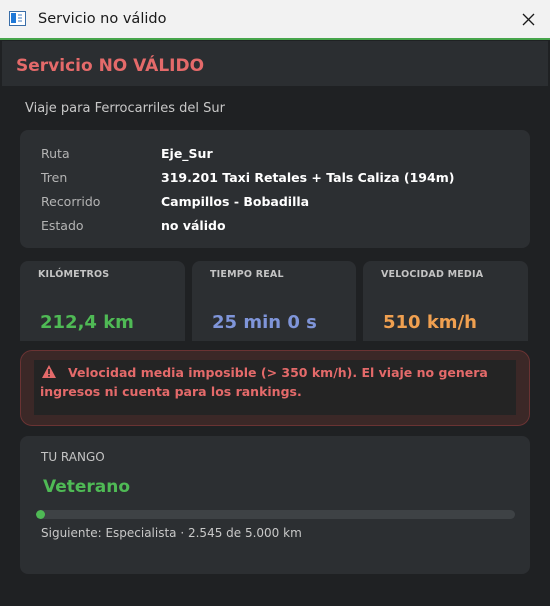 Image resolution: width=550 pixels, height=606 pixels. I want to click on detail-value: Eje_Sur, so click(187, 153).